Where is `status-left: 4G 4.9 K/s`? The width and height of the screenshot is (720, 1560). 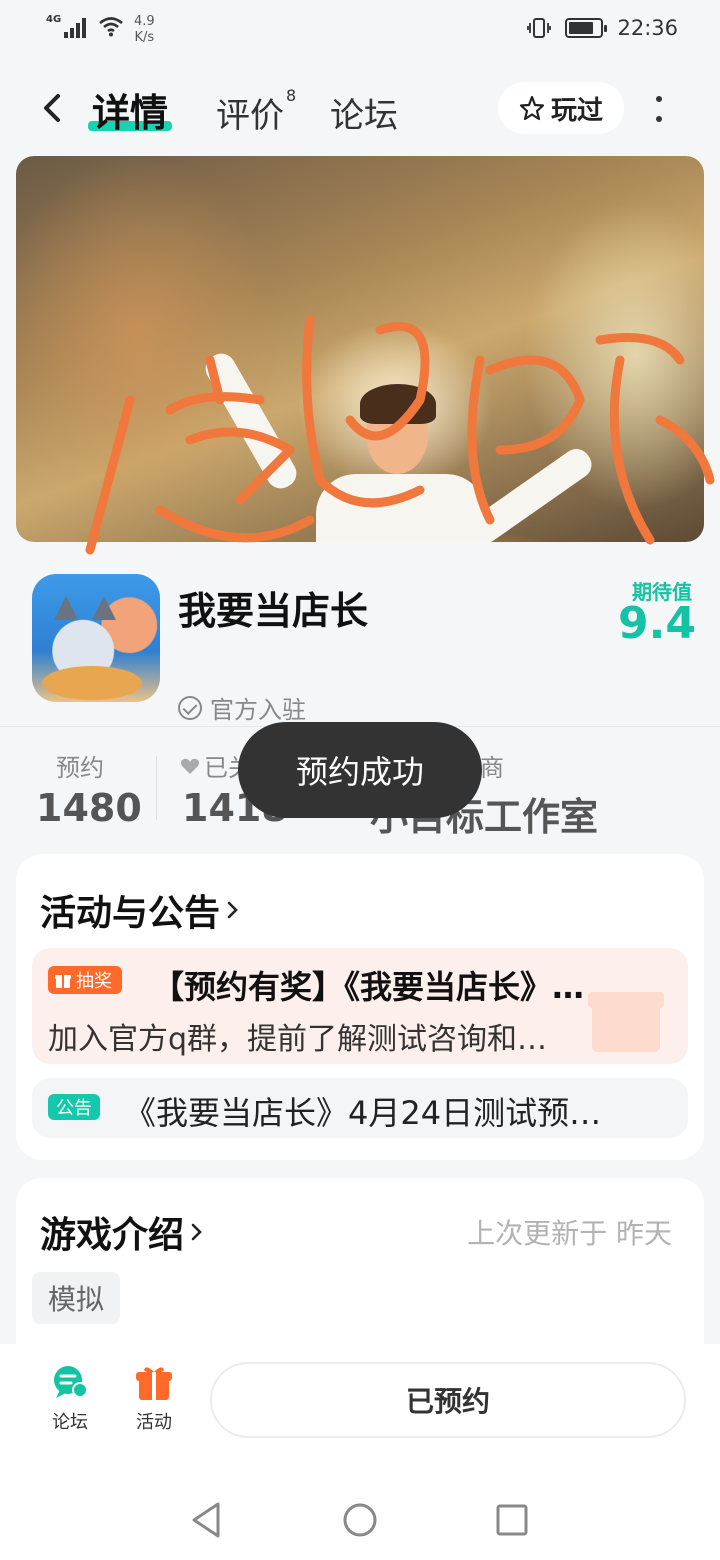 status-left: 4G 4.9 K/s is located at coordinates (100, 30).